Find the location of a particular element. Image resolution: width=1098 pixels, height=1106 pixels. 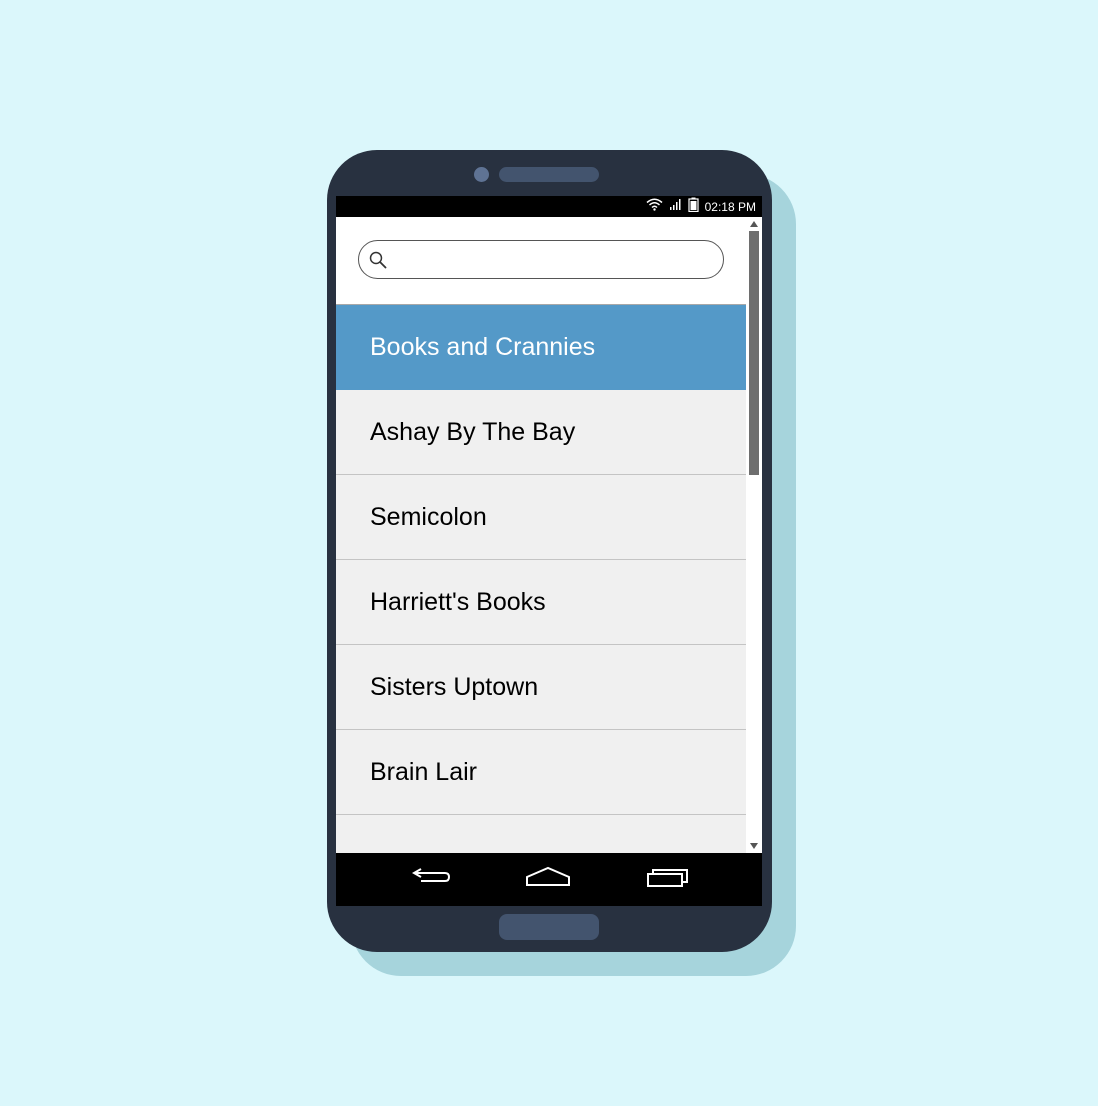

back-button is located at coordinates (429, 879).